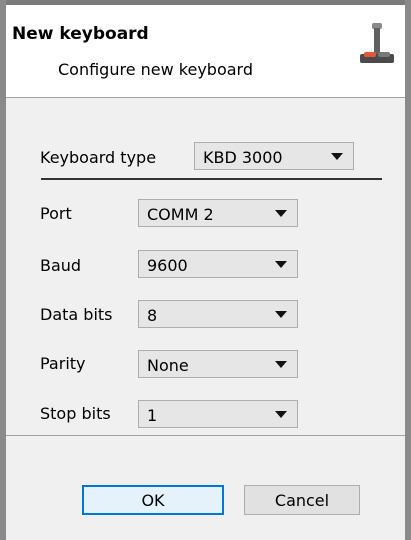 The width and height of the screenshot is (411, 540). I want to click on stop-bits-select: 1, so click(218, 414).